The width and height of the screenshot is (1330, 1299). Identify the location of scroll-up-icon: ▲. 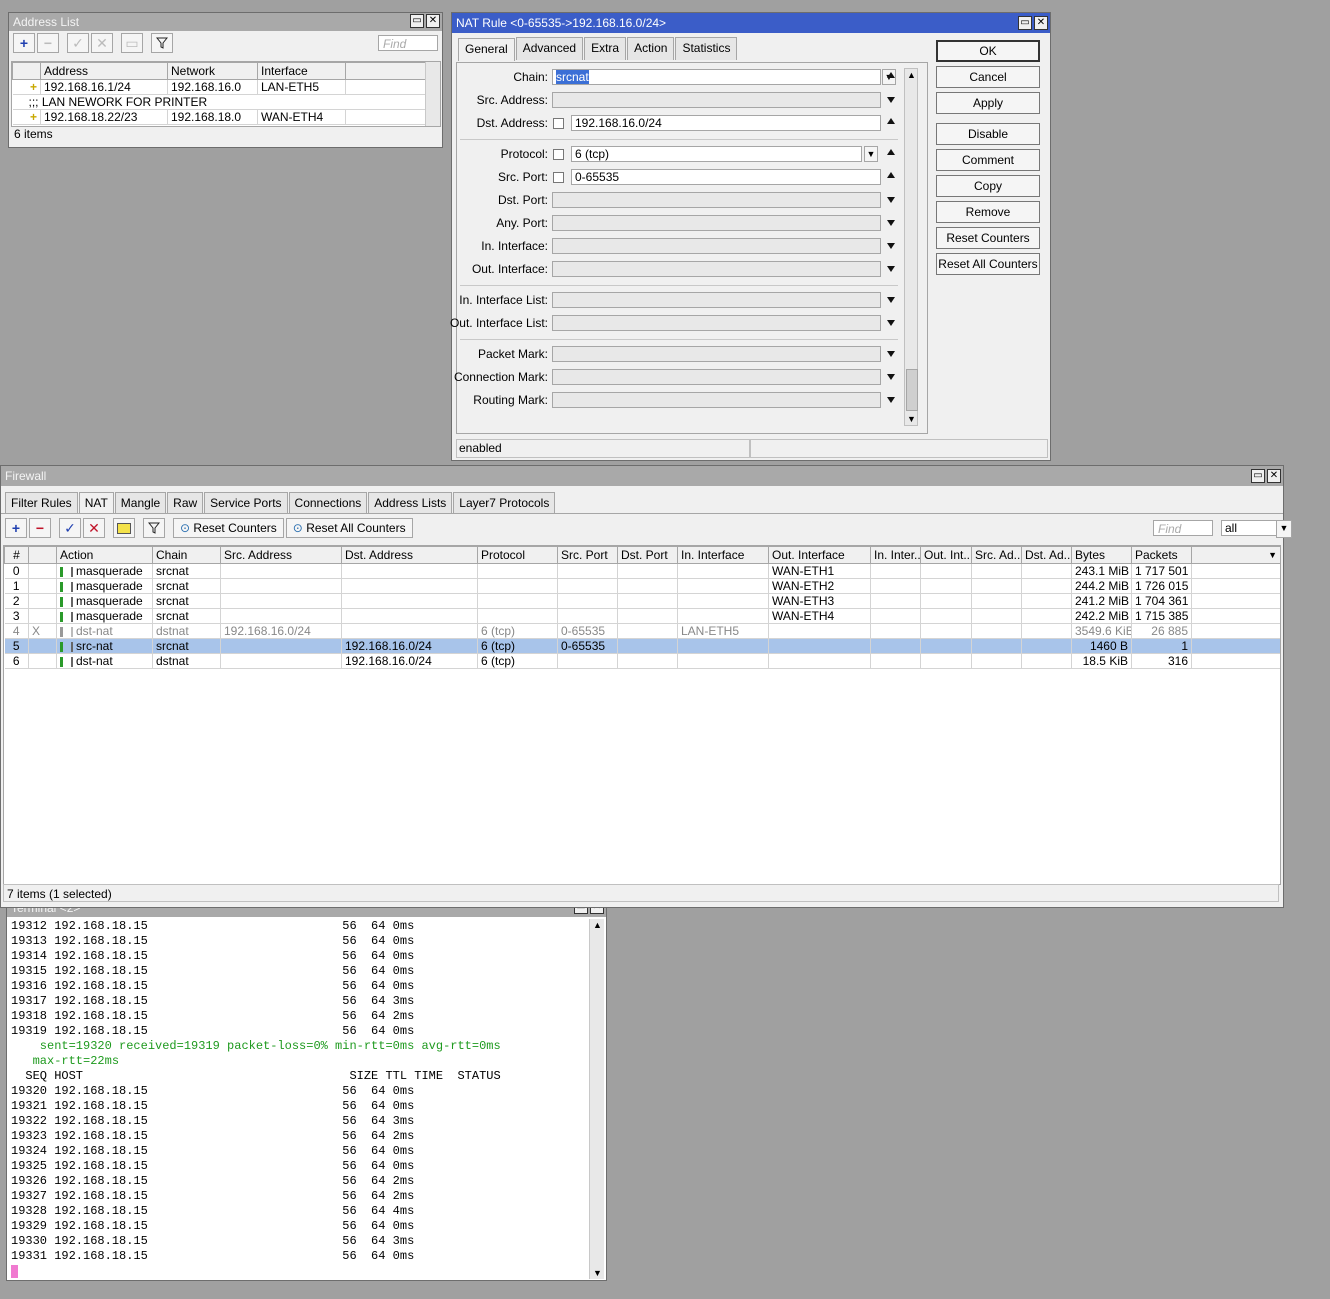
(597, 925).